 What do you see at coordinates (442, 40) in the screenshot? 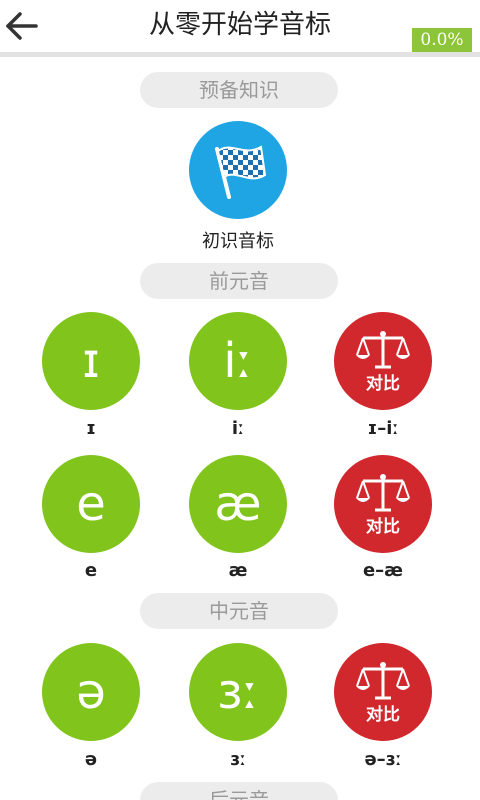
I see `progress-badge: 0.0%` at bounding box center [442, 40].